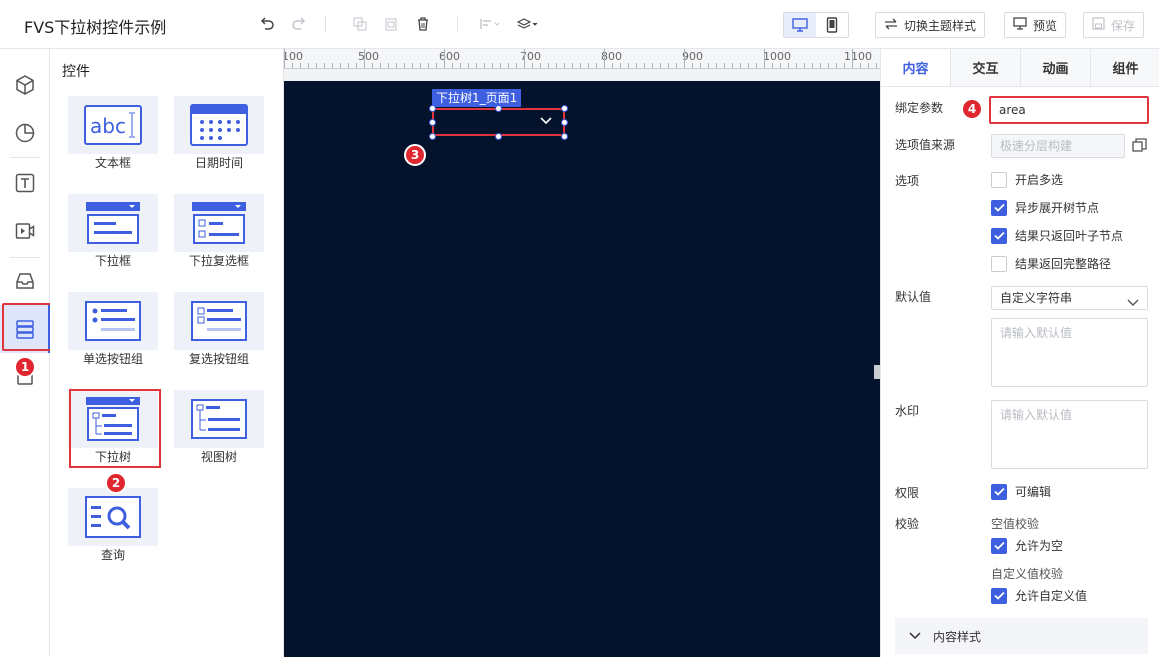 The width and height of the screenshot is (1159, 657). Describe the element at coordinates (25, 281) in the screenshot. I see `inbox-icon` at that location.